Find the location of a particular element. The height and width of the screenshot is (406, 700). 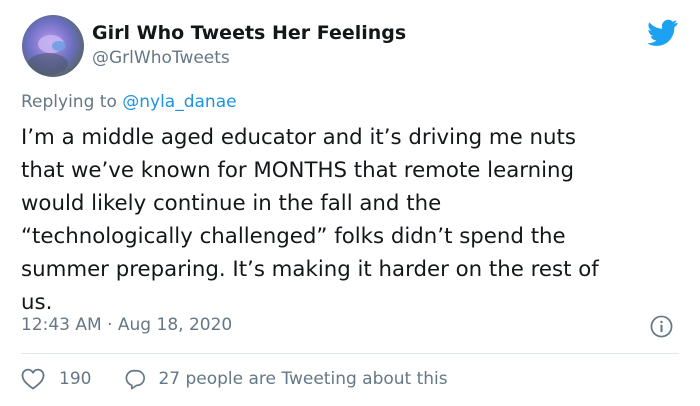

replying-to: Replying to @nyla_danae is located at coordinates (129, 102).